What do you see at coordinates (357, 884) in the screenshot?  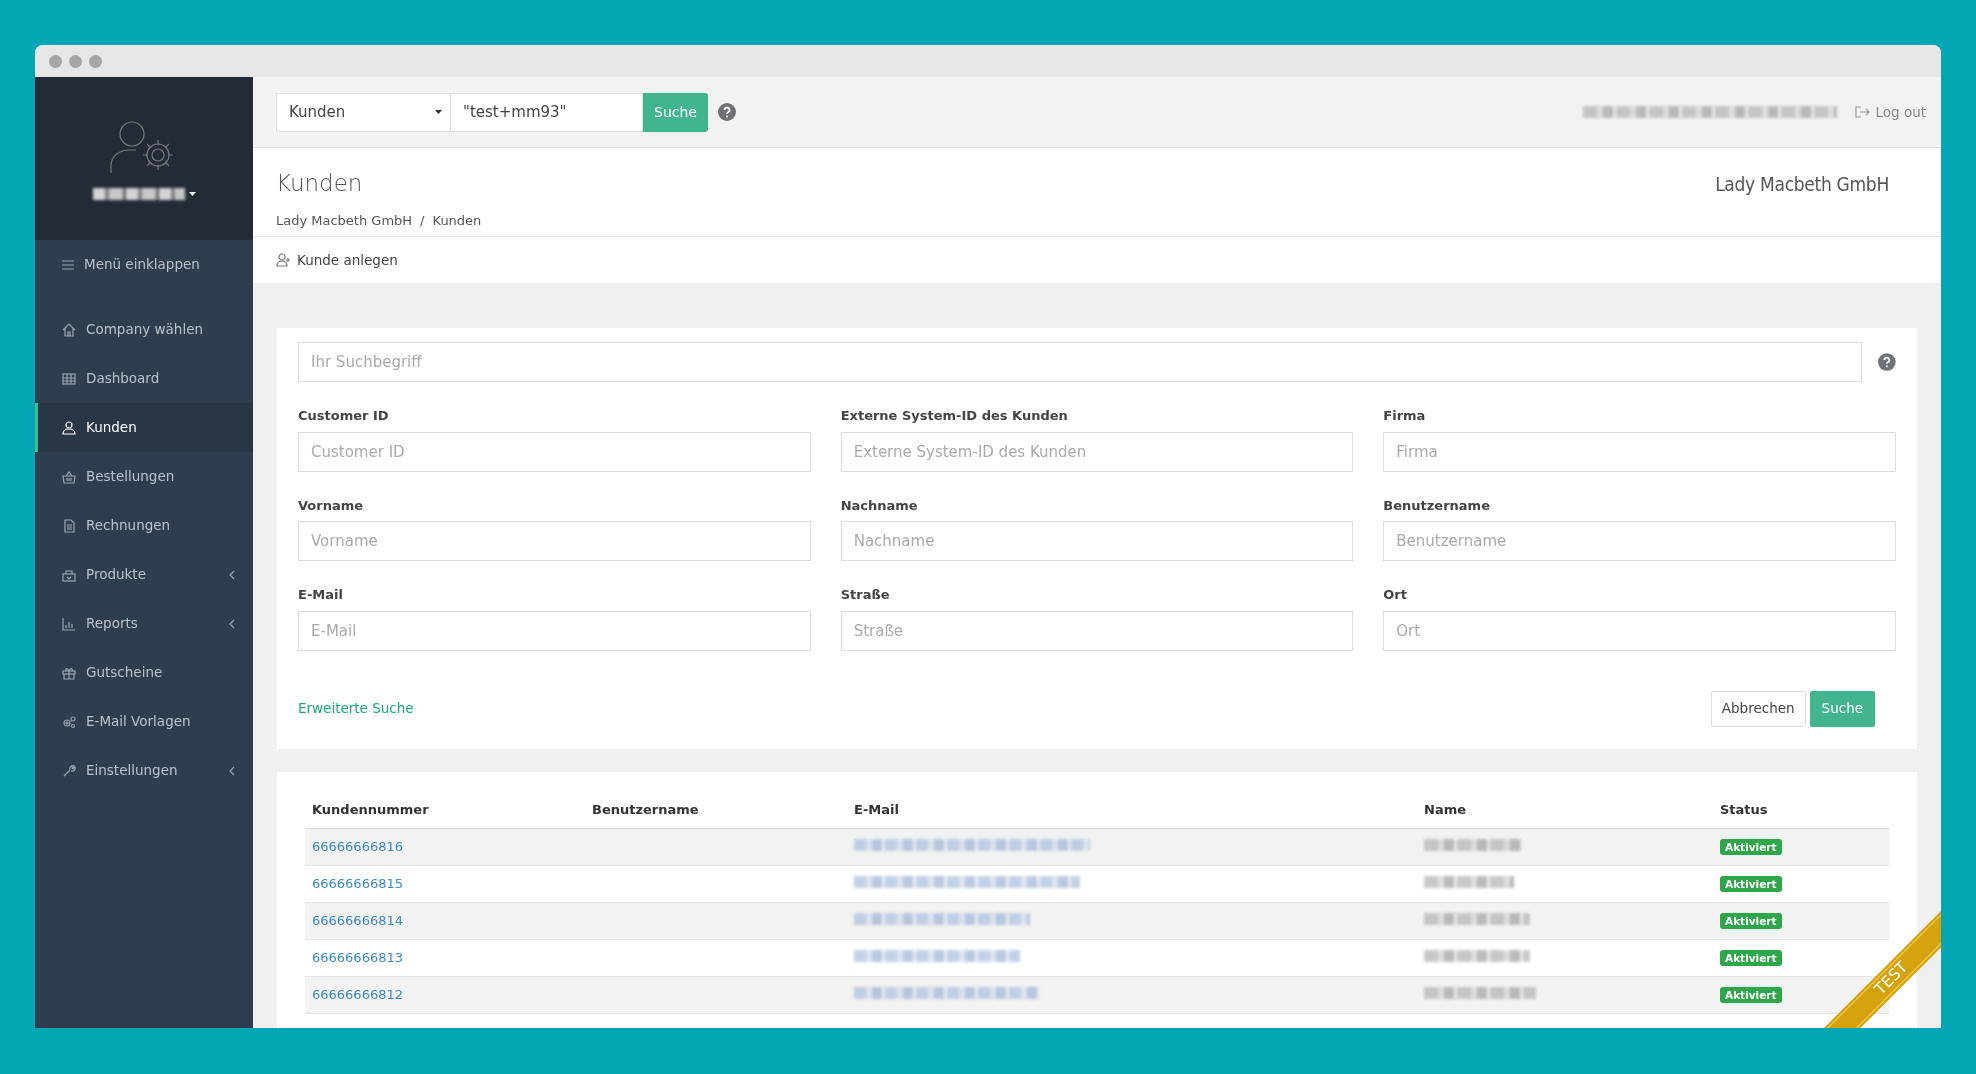 I see `customer-number-link: 66666666815` at bounding box center [357, 884].